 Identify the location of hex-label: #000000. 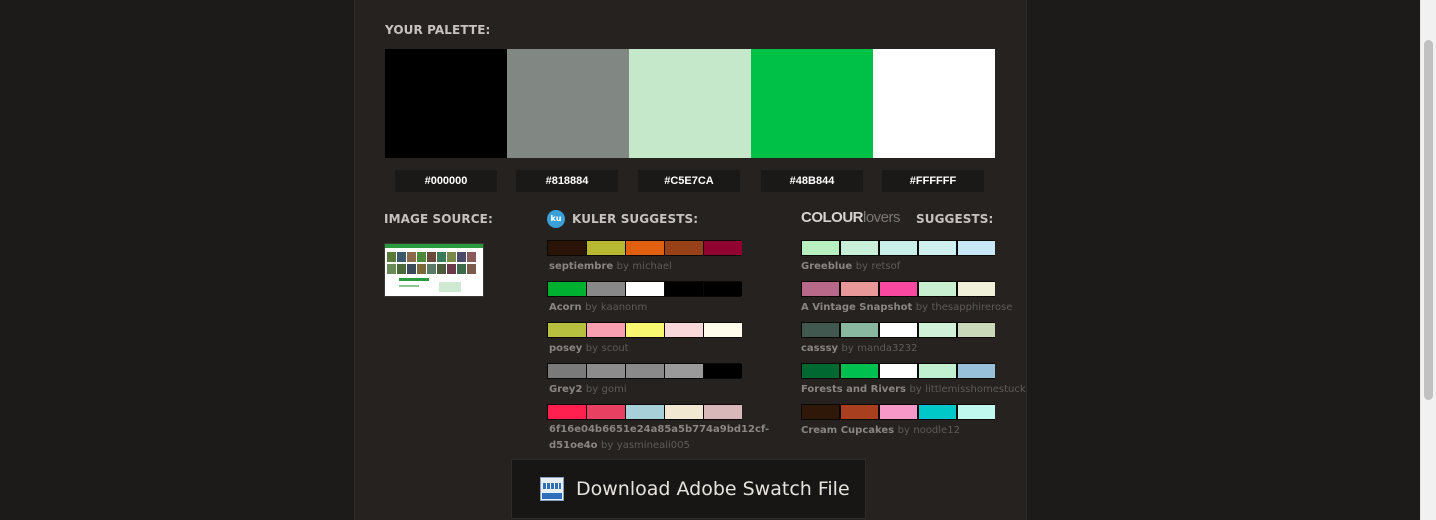
(446, 181).